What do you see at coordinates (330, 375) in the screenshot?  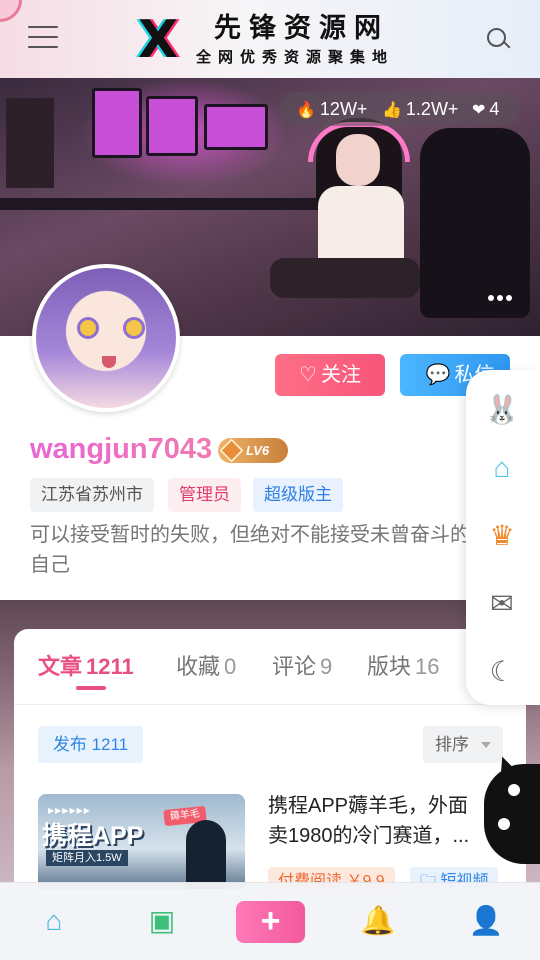 I see `follow-button: ♡ 关注` at bounding box center [330, 375].